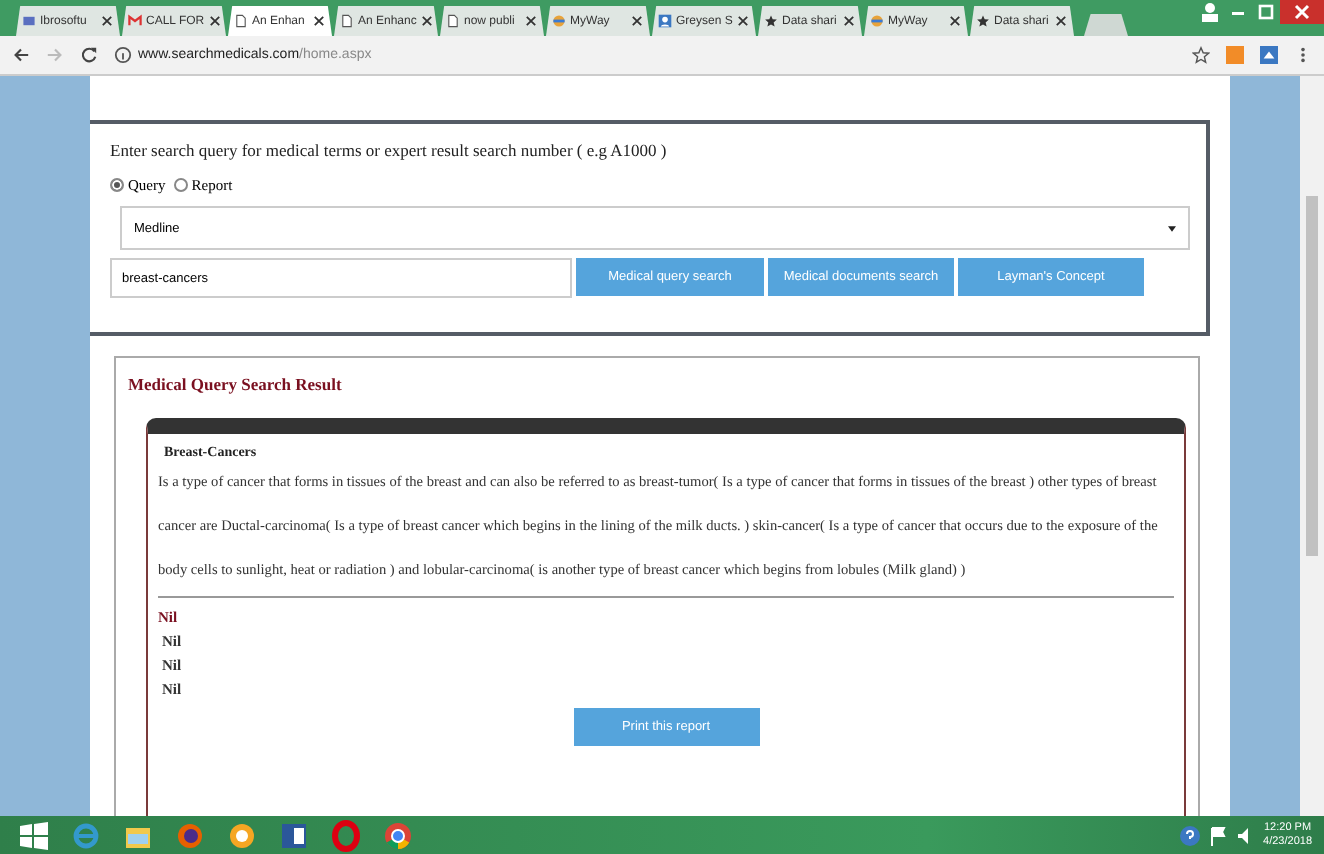  I want to click on chrome-icon, so click(398, 835).